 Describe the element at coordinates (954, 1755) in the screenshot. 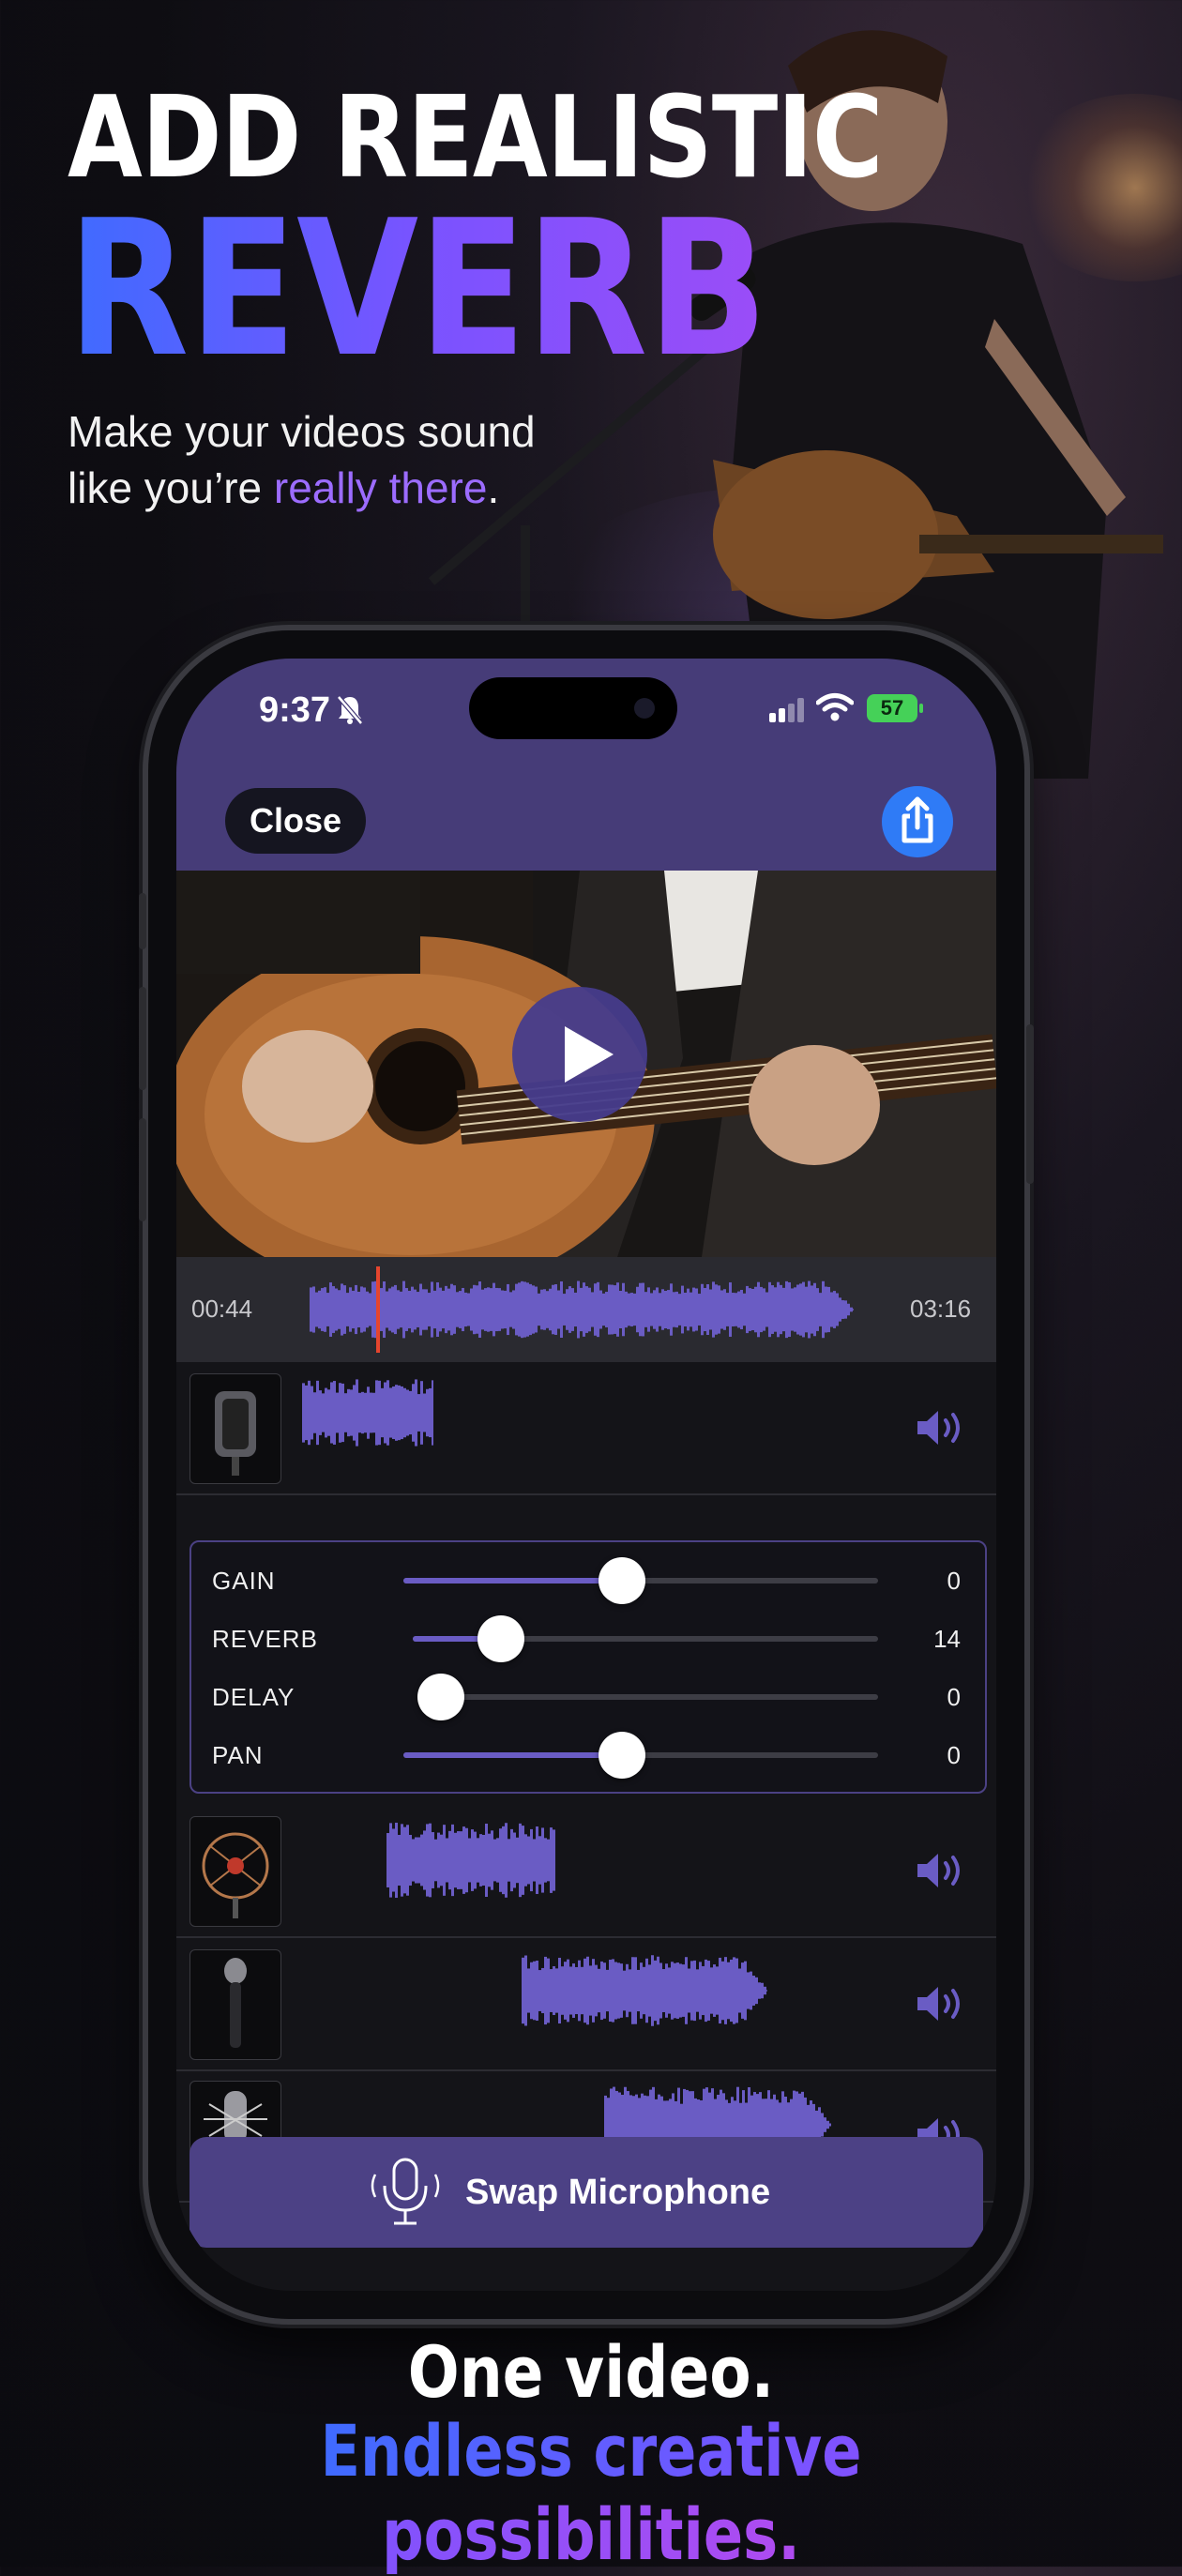

I see `pan-value: 0` at that location.